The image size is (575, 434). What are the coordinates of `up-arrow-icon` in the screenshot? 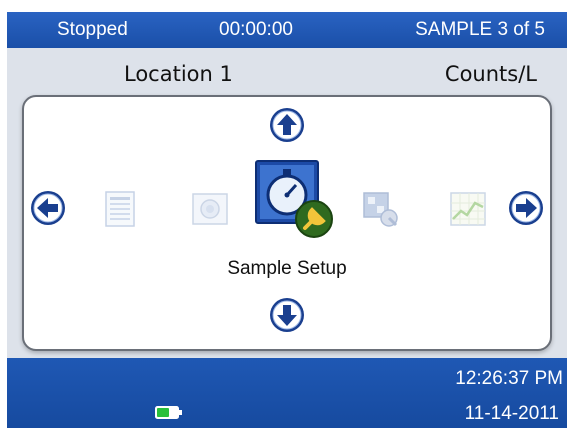 It's located at (287, 125).